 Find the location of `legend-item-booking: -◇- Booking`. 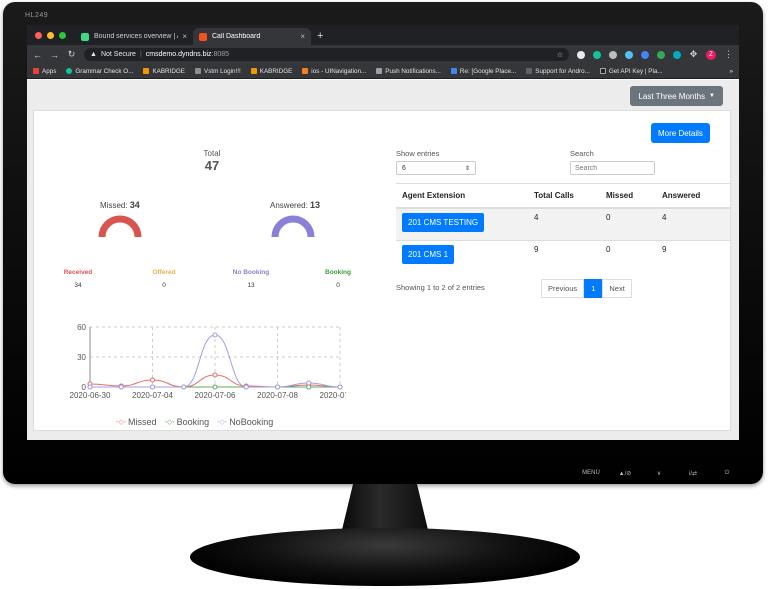

legend-item-booking: -◇- Booking is located at coordinates (187, 422).